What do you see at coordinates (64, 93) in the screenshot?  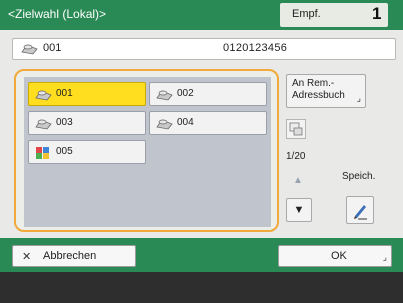 I see `address-item-label: 001` at bounding box center [64, 93].